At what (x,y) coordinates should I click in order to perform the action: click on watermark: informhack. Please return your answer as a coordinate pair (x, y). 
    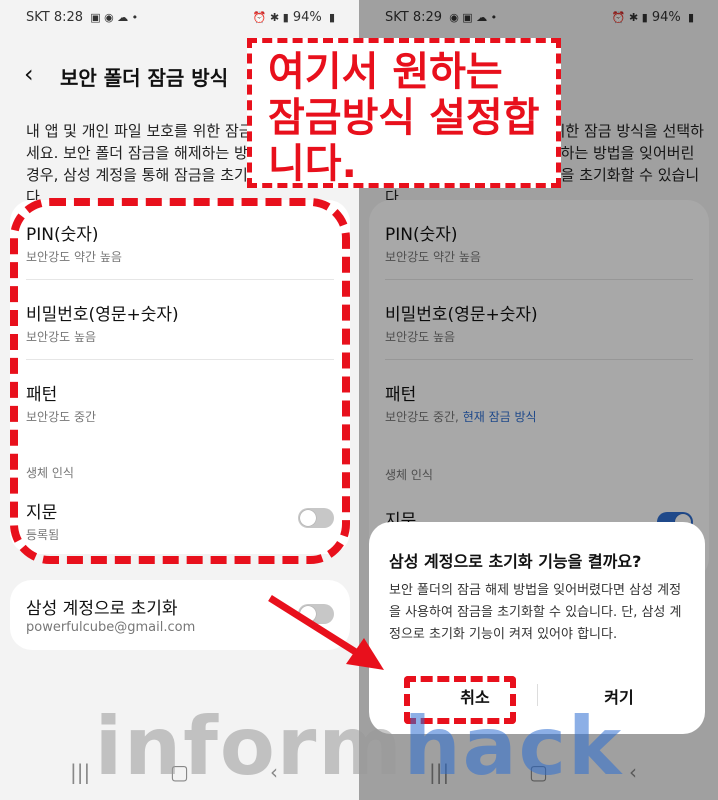
    Looking at the image, I should click on (359, 746).